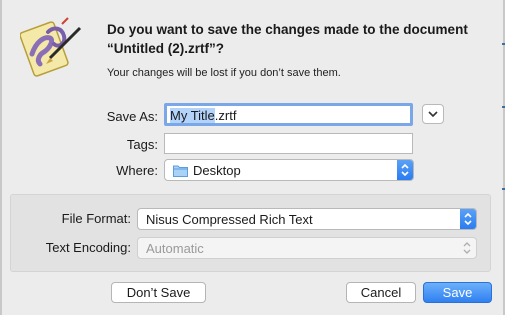 The height and width of the screenshot is (315, 505). What do you see at coordinates (307, 248) in the screenshot?
I see `text-encoding-popup: Automatic` at bounding box center [307, 248].